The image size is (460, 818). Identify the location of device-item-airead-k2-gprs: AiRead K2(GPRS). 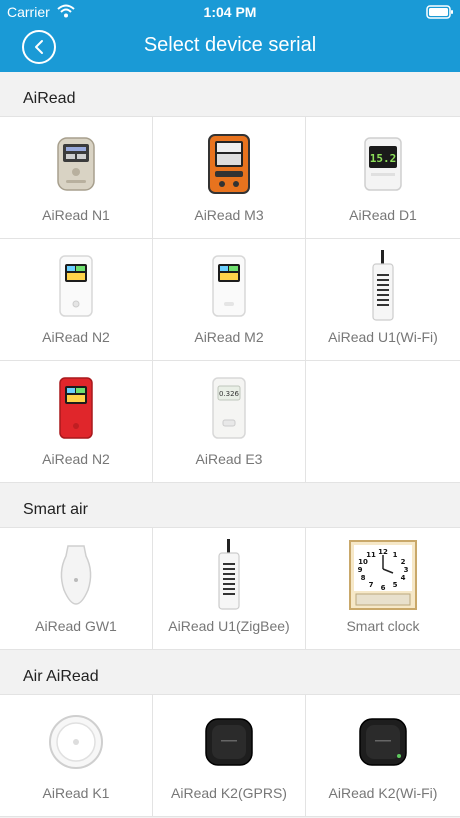
(229, 756).